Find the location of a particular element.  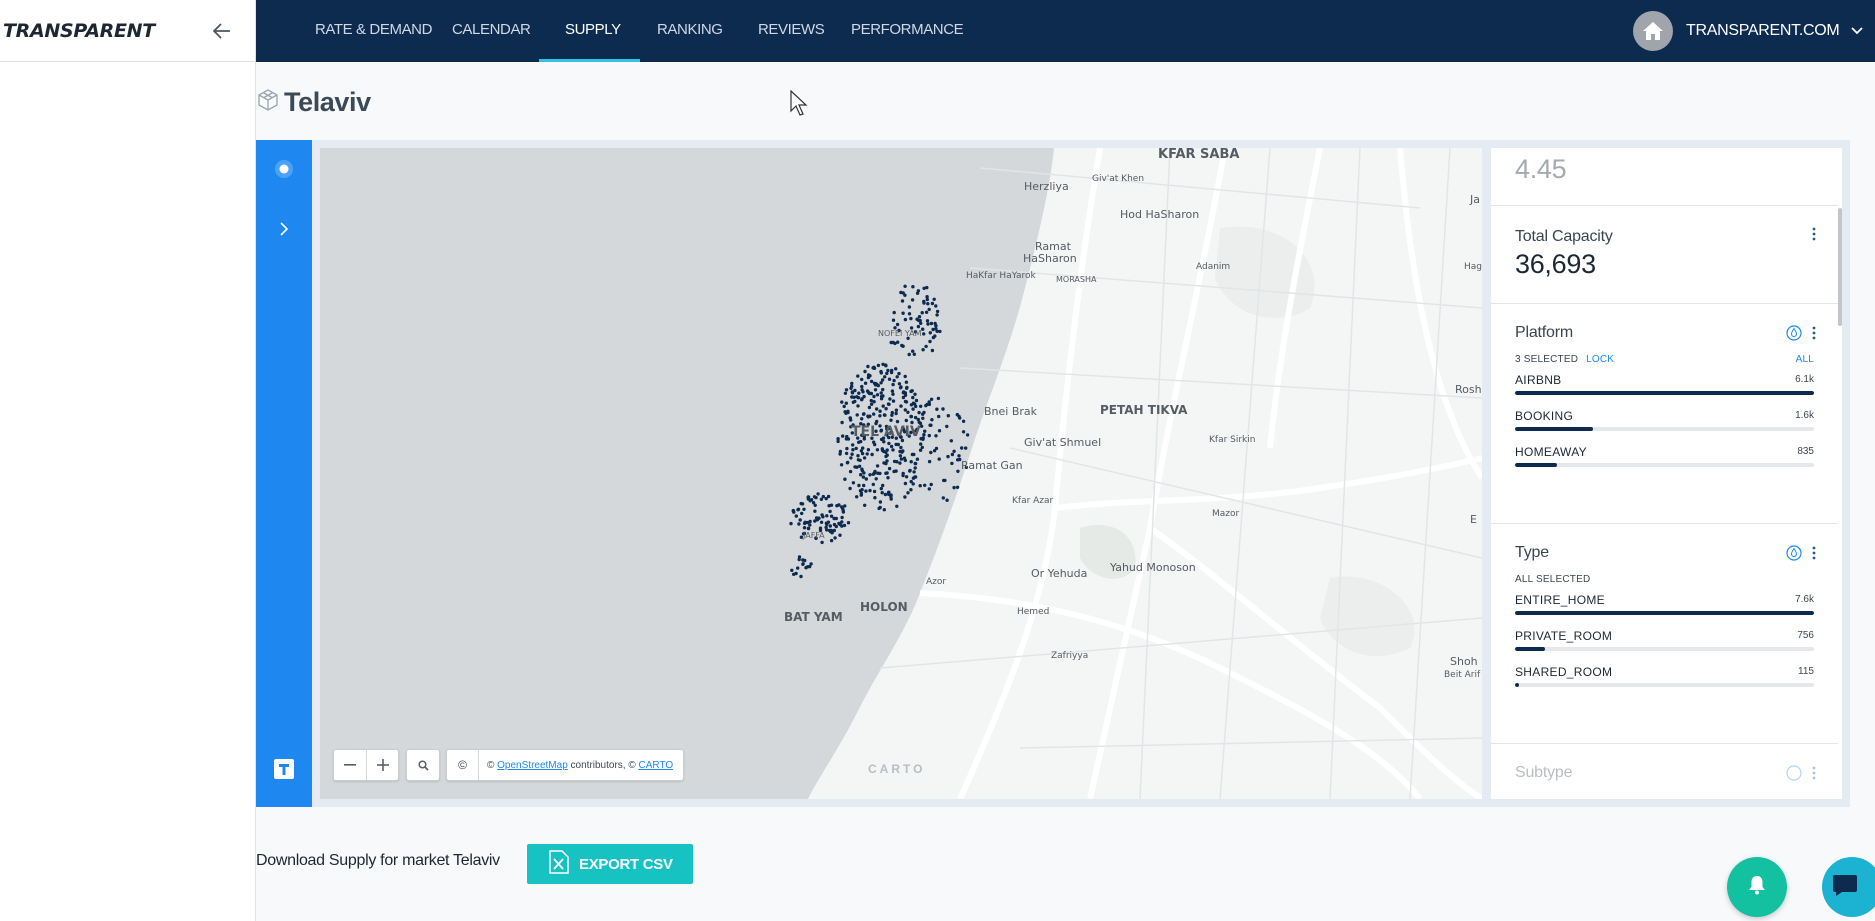

category-value: 756 is located at coordinates (1805, 635).